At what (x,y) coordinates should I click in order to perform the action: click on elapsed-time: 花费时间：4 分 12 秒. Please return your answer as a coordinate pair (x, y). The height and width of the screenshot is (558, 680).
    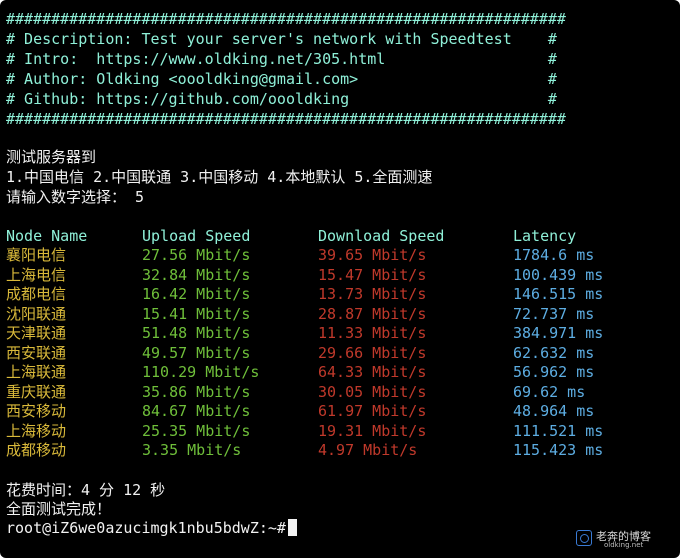
    Looking at the image, I should click on (86, 490).